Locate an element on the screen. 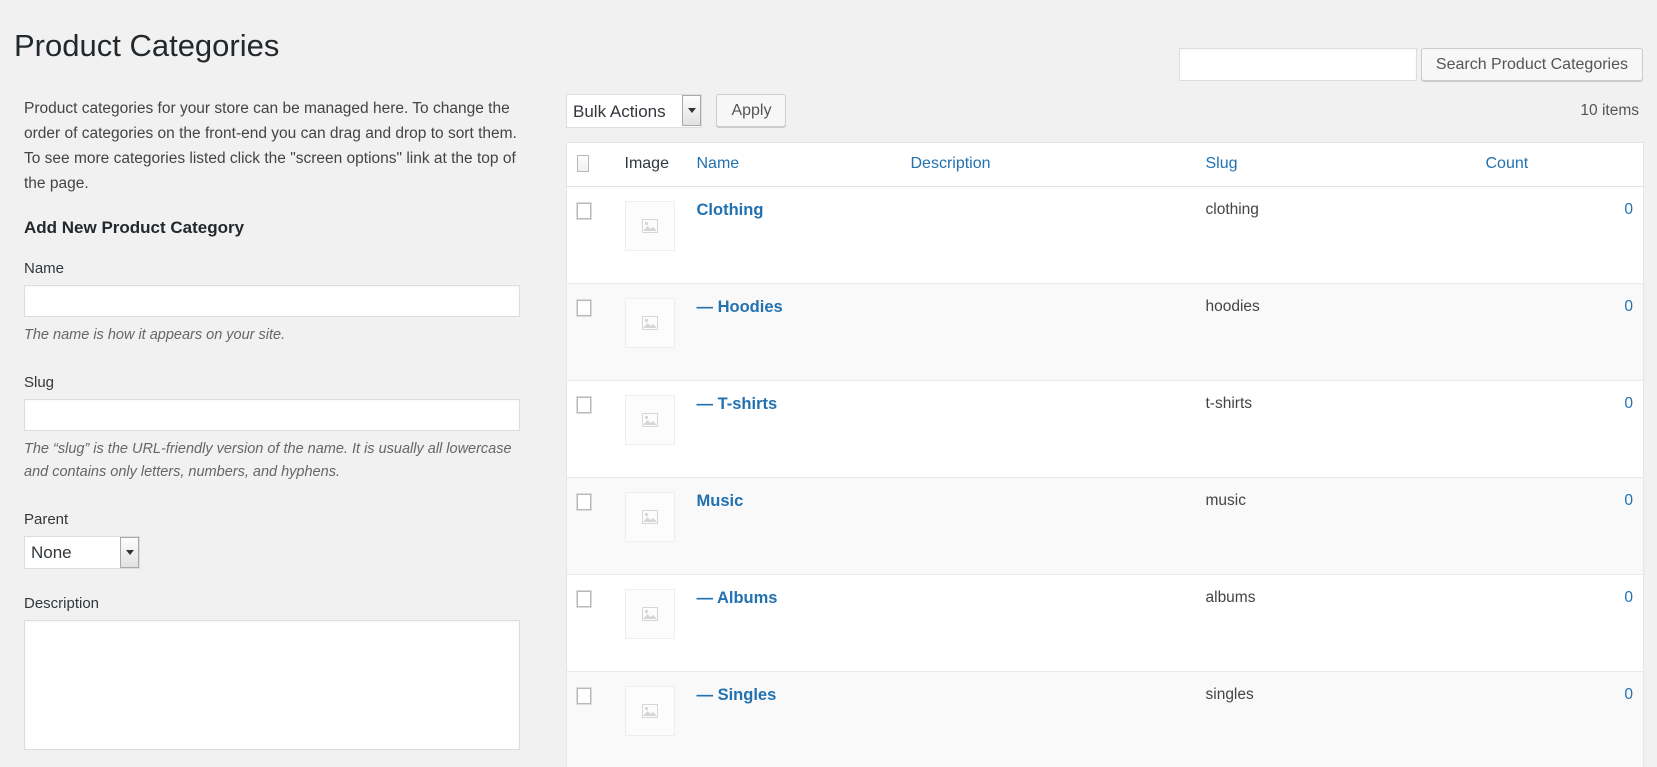  table-toolbar: Bulk Actions Apply 10 items is located at coordinates (1104, 118).